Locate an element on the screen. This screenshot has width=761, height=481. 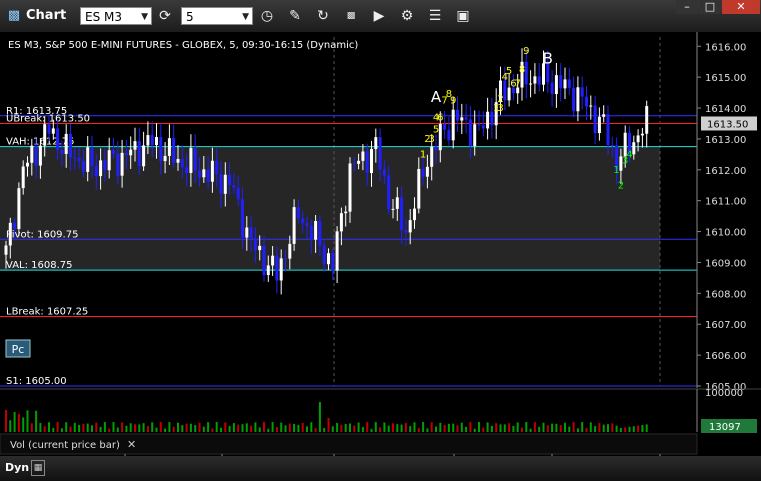
interval-selector: 5 ▼ is located at coordinates (217, 16).